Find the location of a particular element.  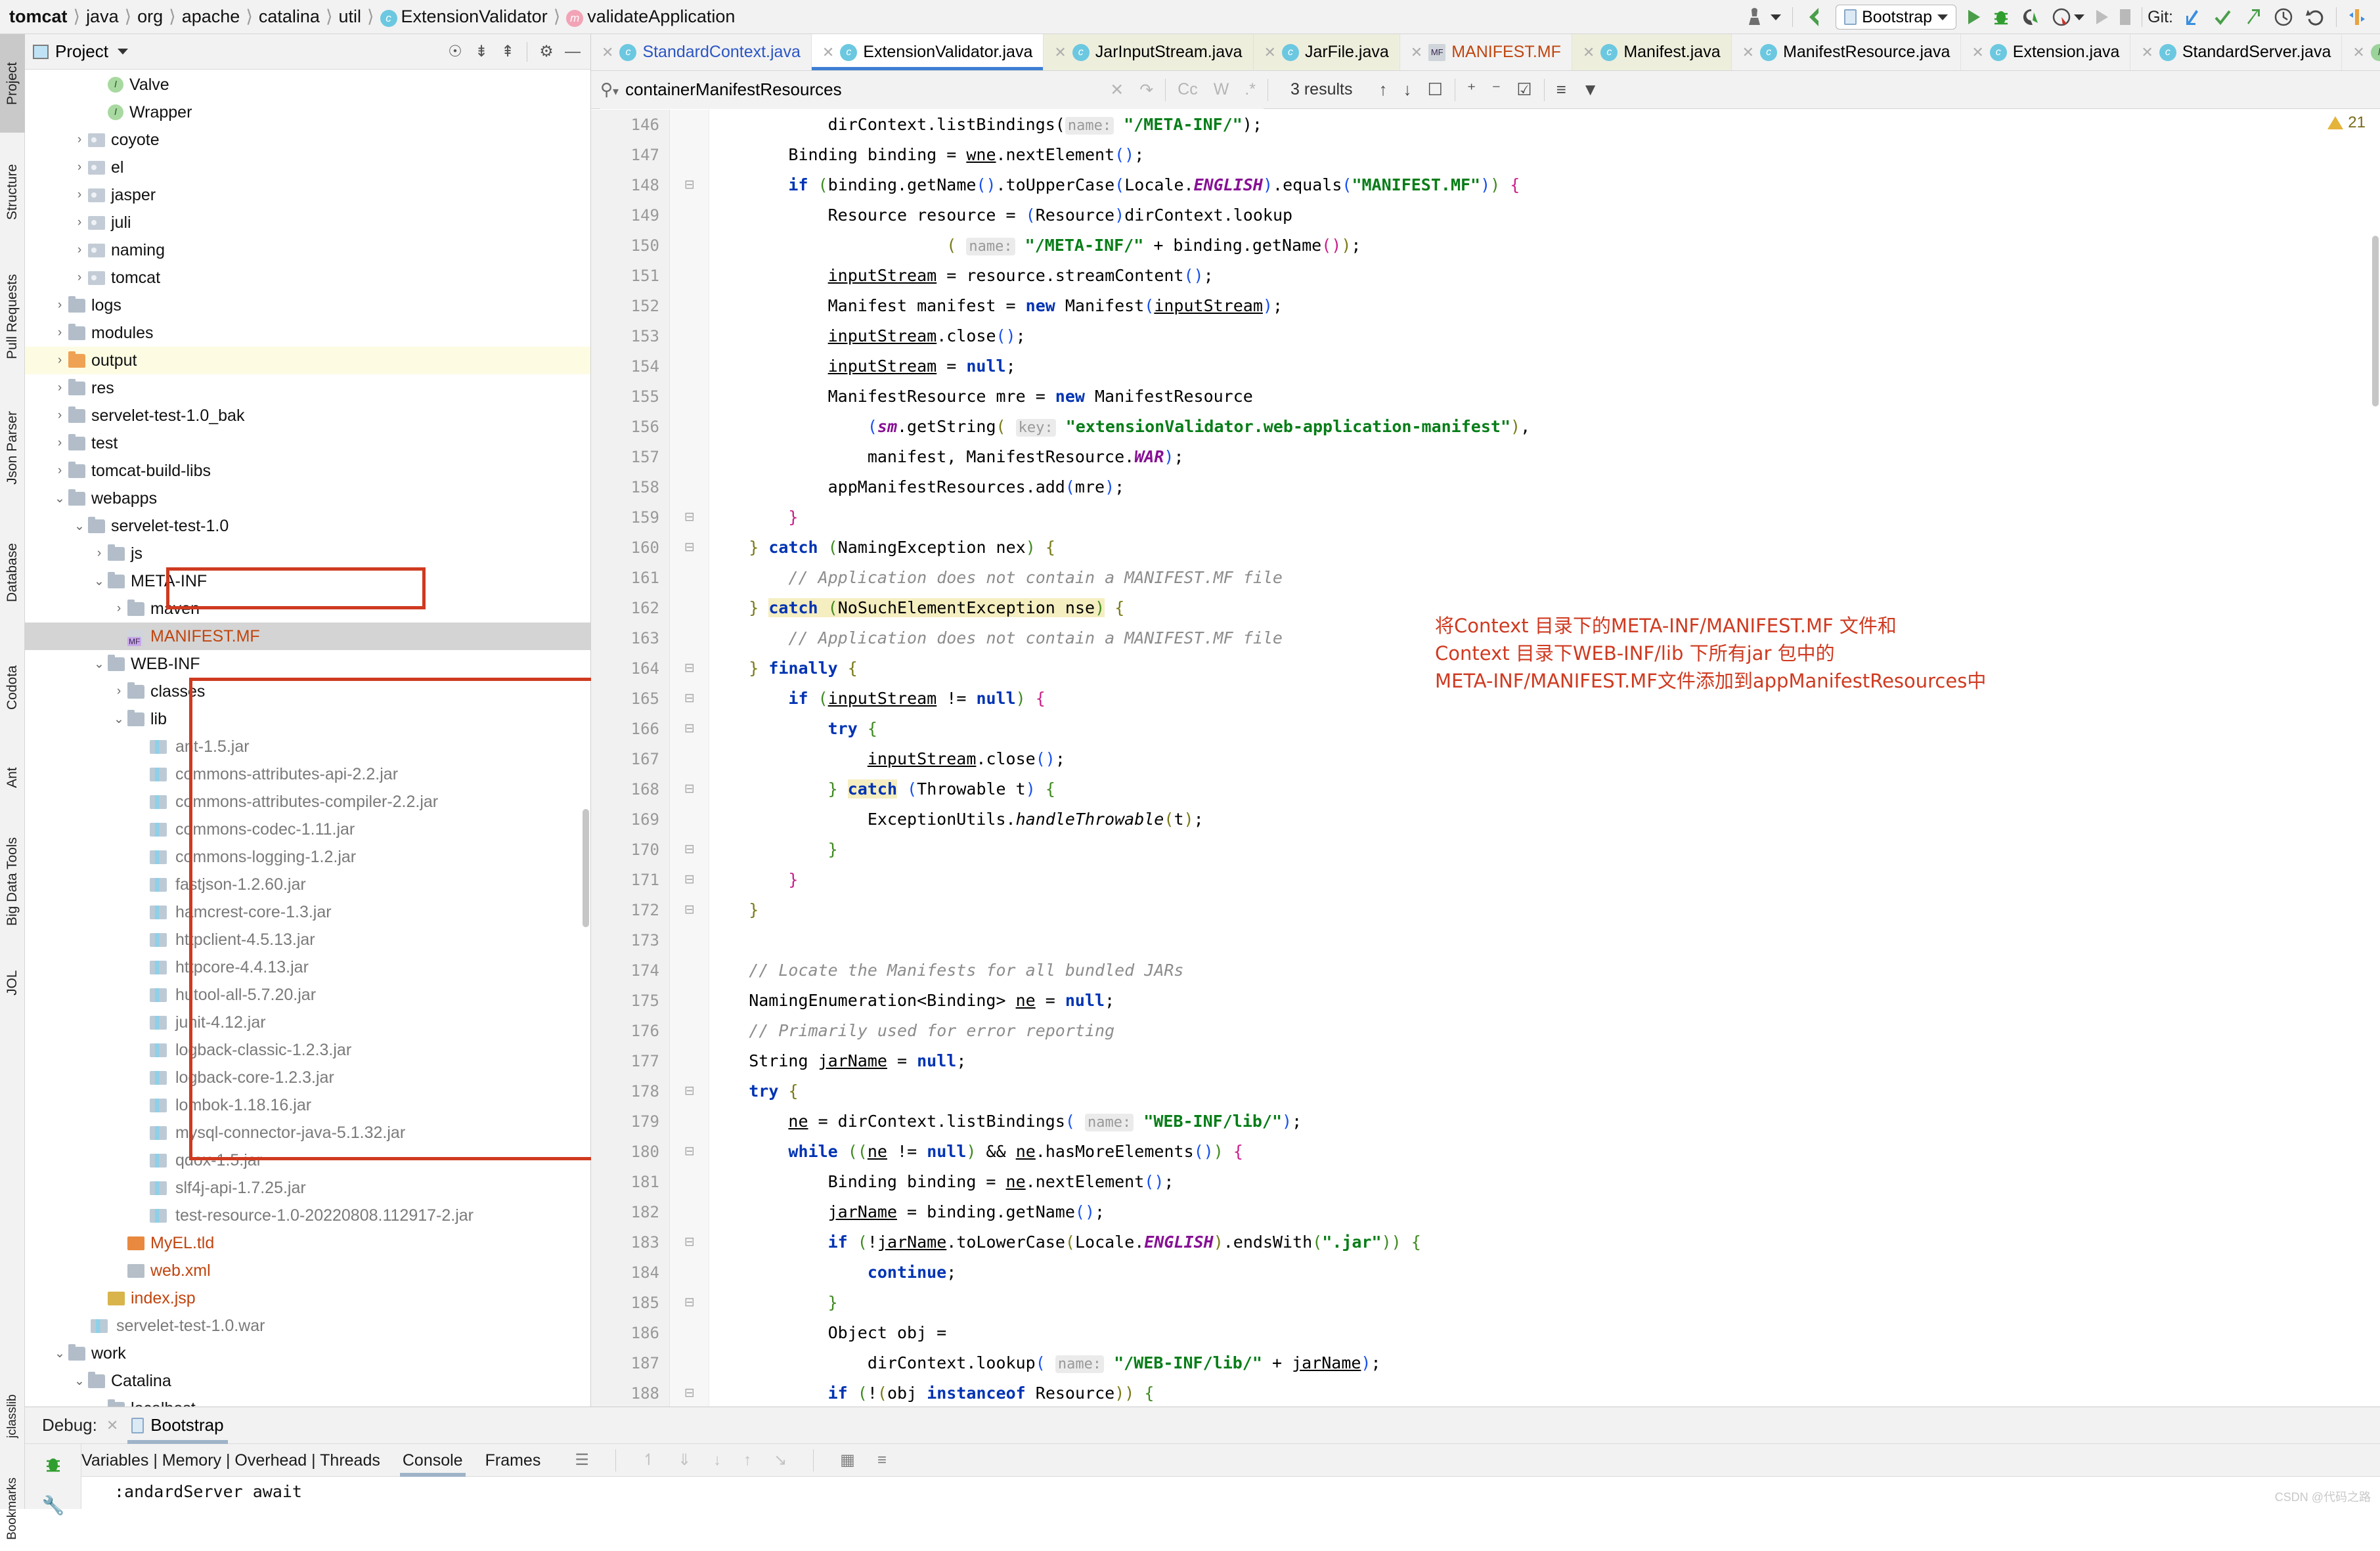

stop-button is located at coordinates (2125, 17).